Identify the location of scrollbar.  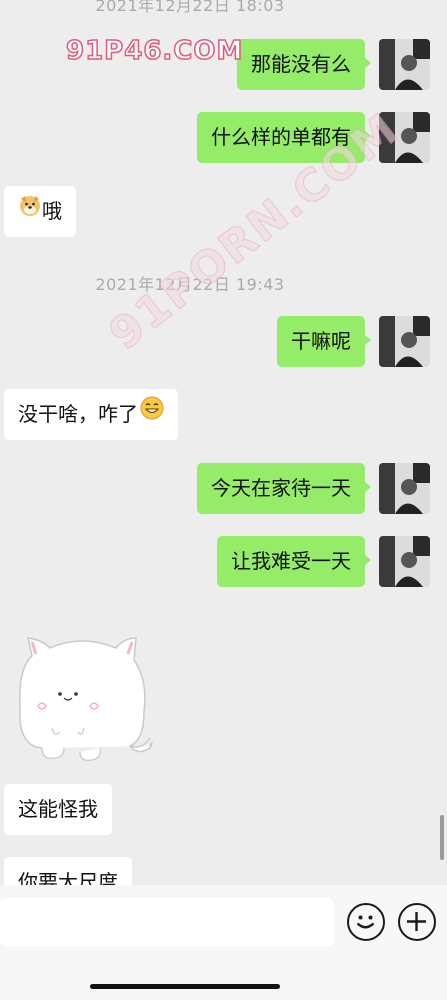
(442, 837).